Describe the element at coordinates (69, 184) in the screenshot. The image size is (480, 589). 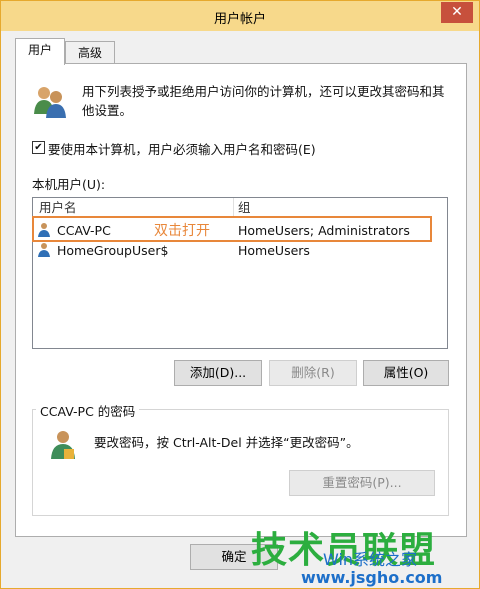
I see `local-users-label: 本机用户(U):` at that location.